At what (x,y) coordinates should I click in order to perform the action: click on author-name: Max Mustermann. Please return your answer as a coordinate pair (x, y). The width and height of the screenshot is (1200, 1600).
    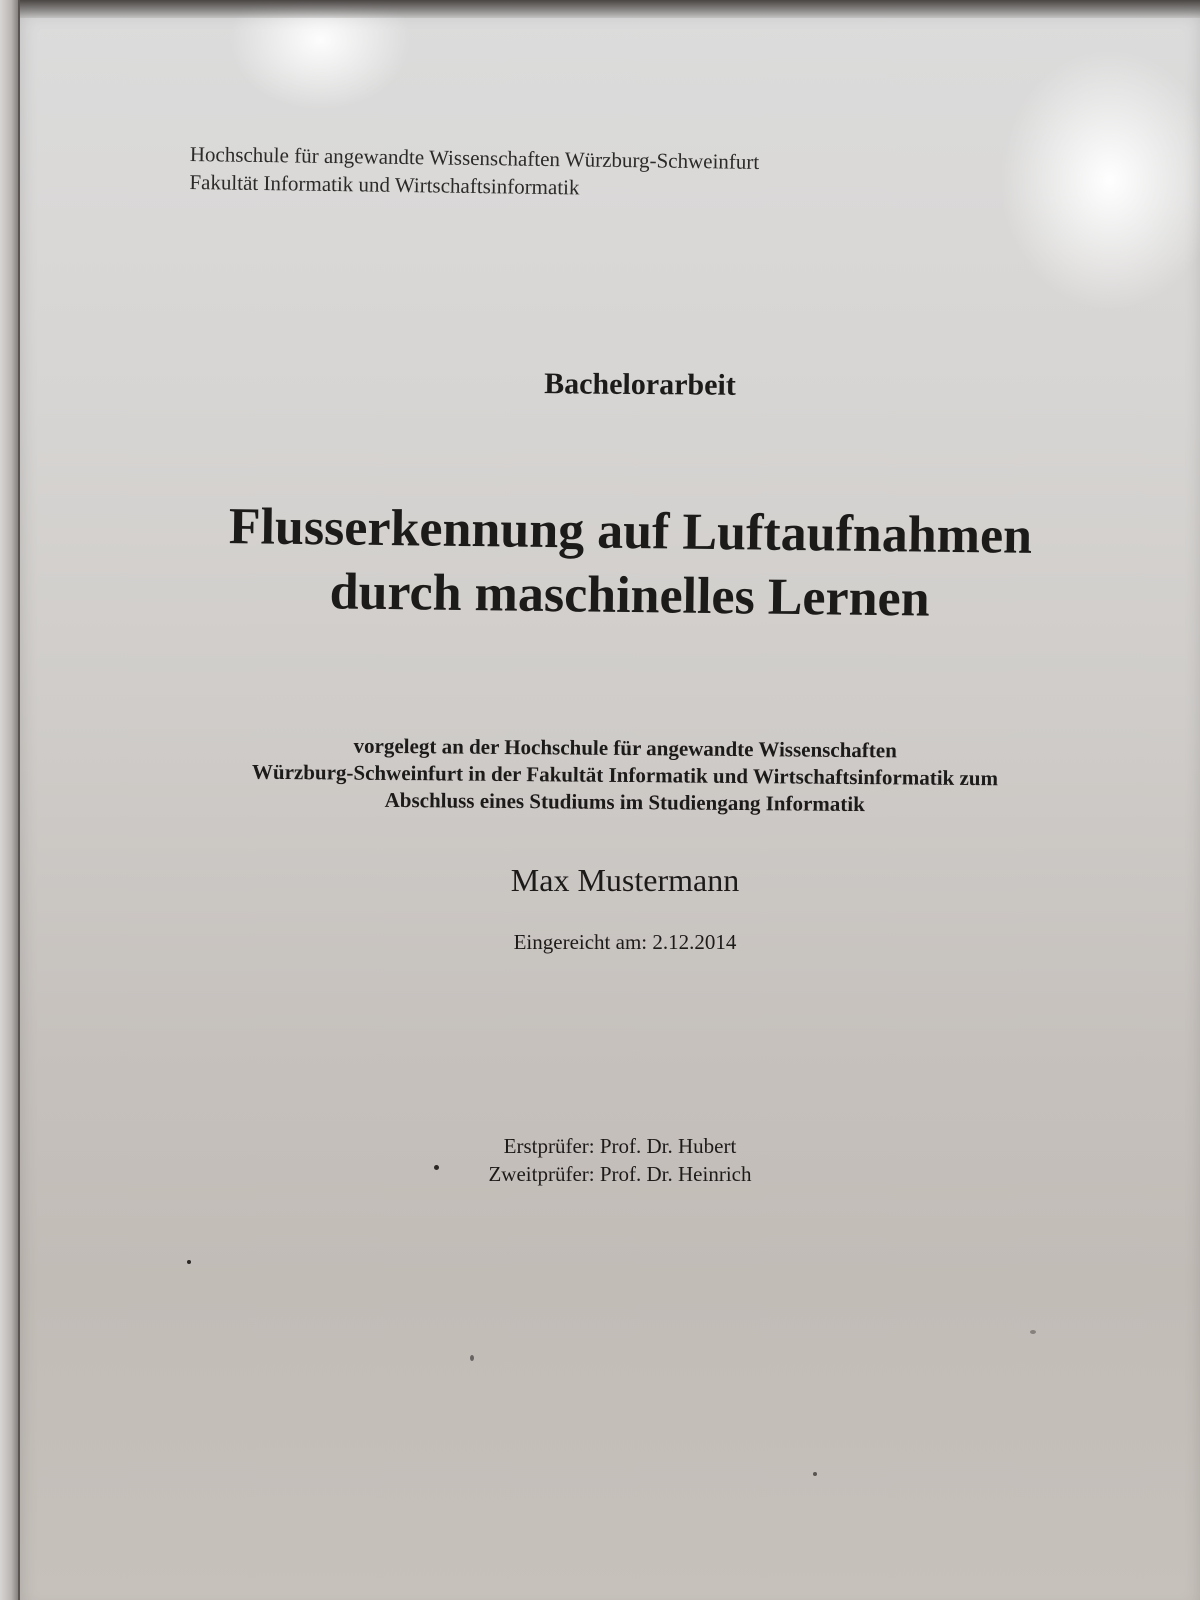
    Looking at the image, I should click on (625, 880).